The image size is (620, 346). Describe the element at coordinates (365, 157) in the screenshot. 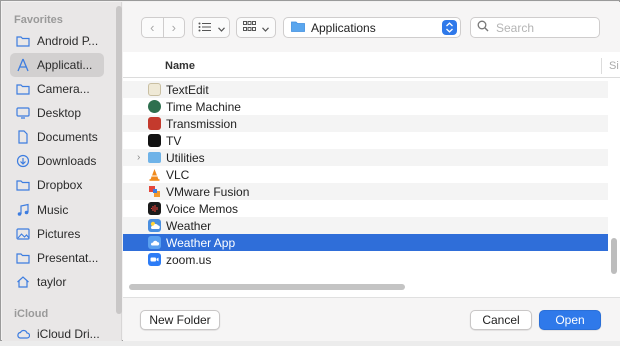

I see `list-item-utilities: › Utilities` at that location.